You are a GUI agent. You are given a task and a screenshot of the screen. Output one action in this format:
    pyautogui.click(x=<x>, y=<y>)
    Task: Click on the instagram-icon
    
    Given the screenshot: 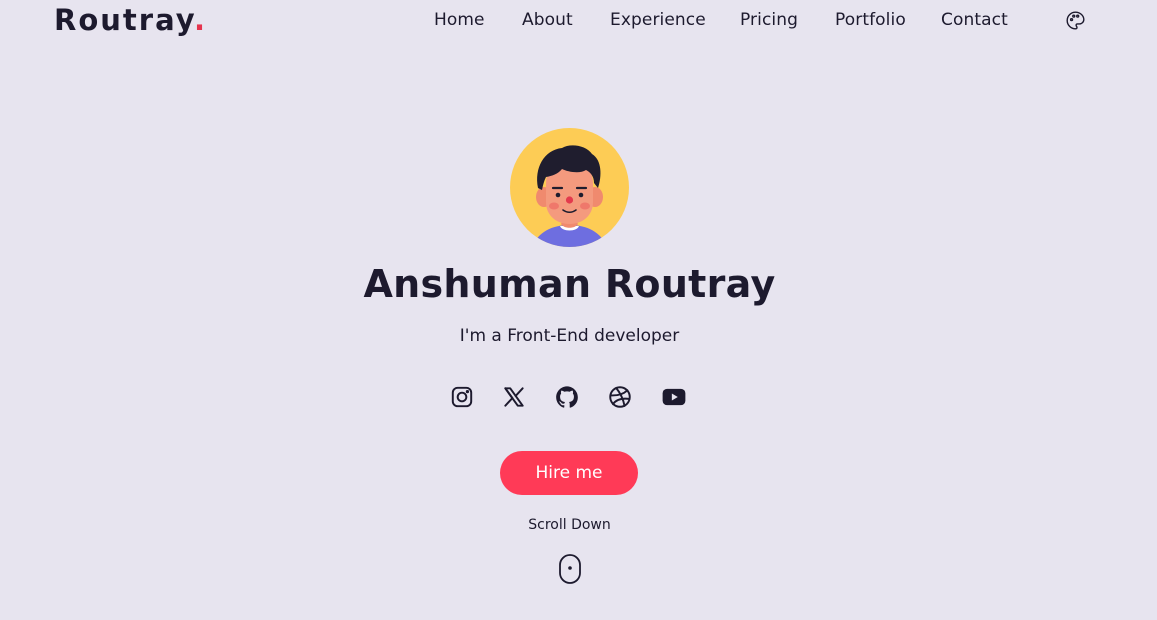 What is the action you would take?
    pyautogui.click(x=462, y=397)
    